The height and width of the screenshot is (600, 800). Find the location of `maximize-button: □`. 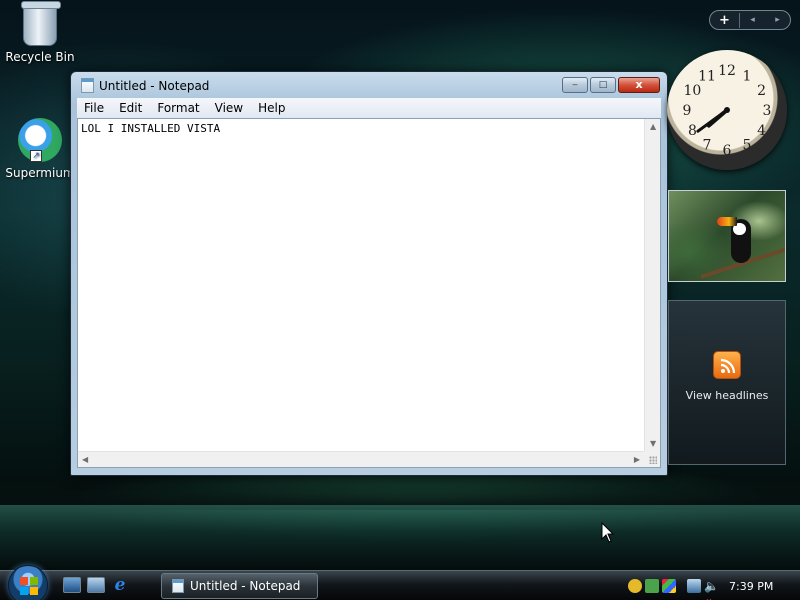

maximize-button: □ is located at coordinates (603, 85).